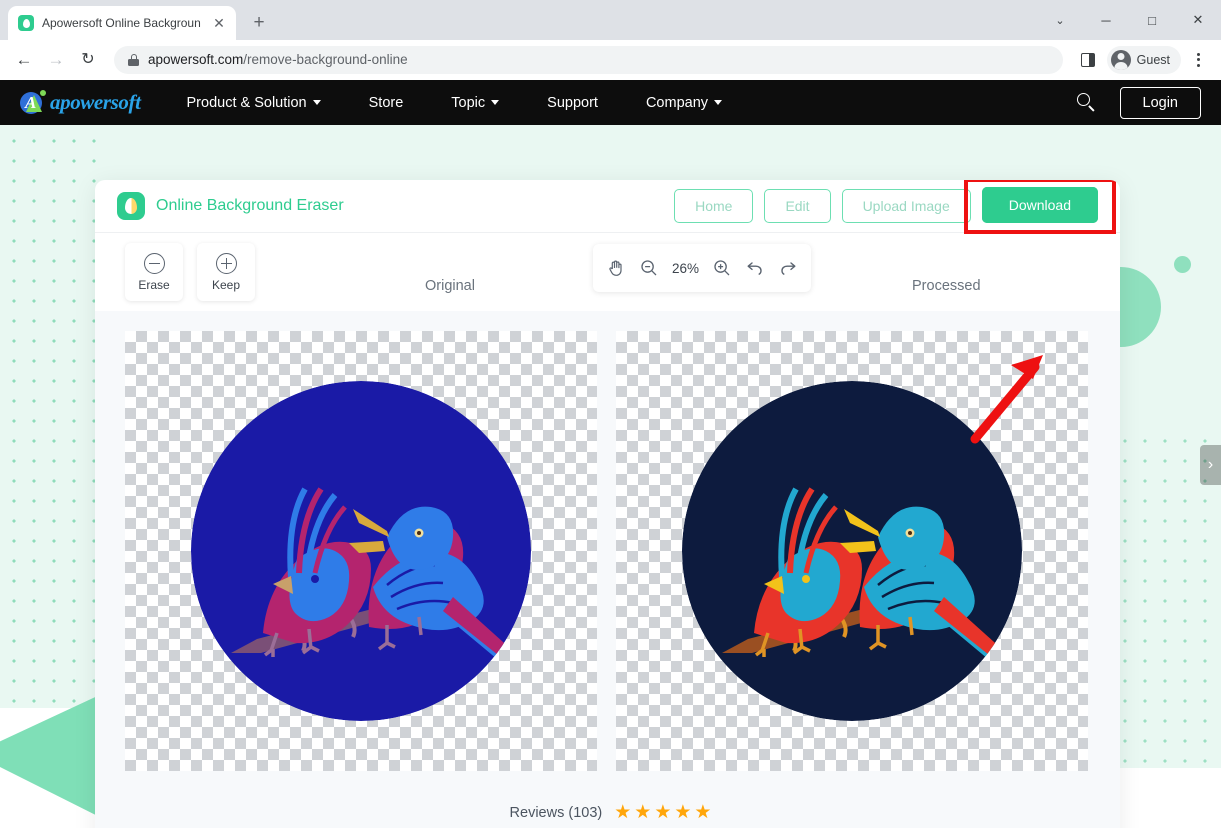 The image size is (1221, 828). What do you see at coordinates (677, 102) in the screenshot?
I see `nav-item-label: Company` at bounding box center [677, 102].